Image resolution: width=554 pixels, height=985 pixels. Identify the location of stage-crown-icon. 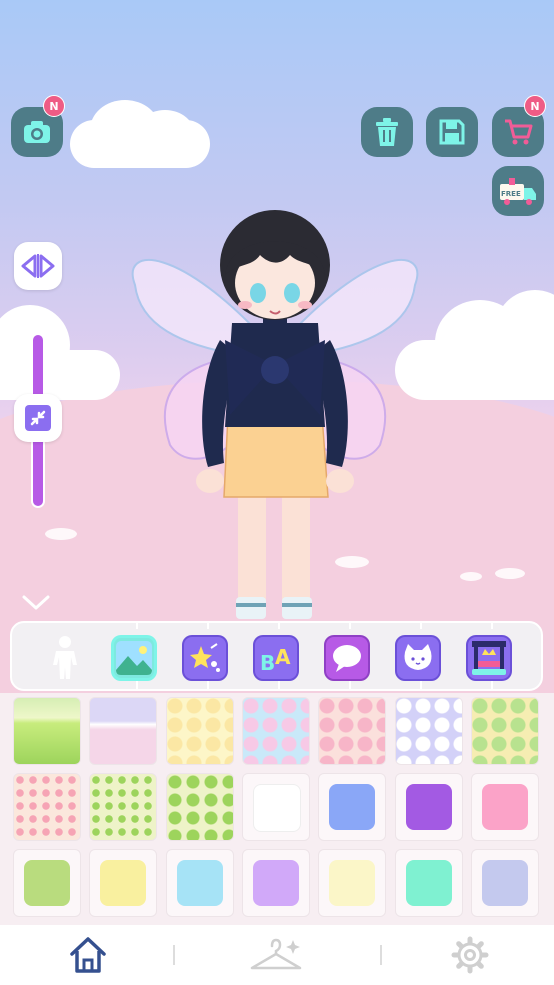
(489, 658).